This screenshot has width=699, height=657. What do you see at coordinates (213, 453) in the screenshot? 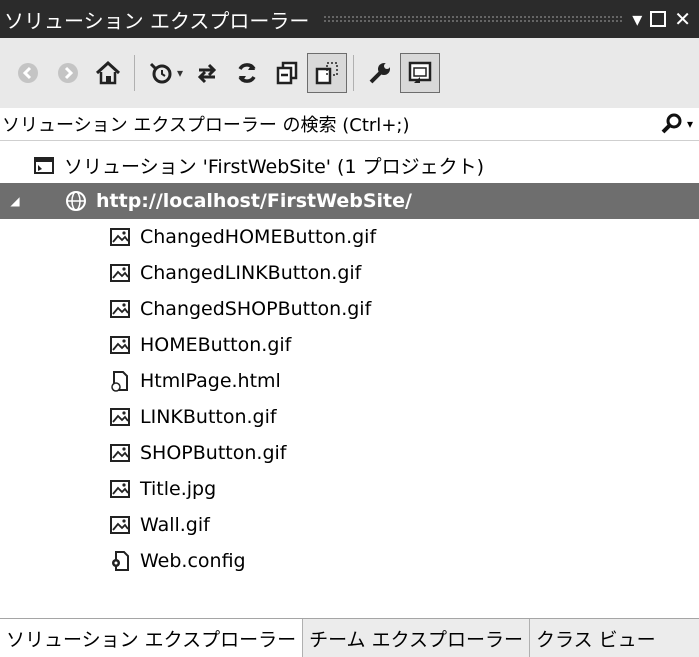
I see `file-name: SHOPButton.gif` at bounding box center [213, 453].